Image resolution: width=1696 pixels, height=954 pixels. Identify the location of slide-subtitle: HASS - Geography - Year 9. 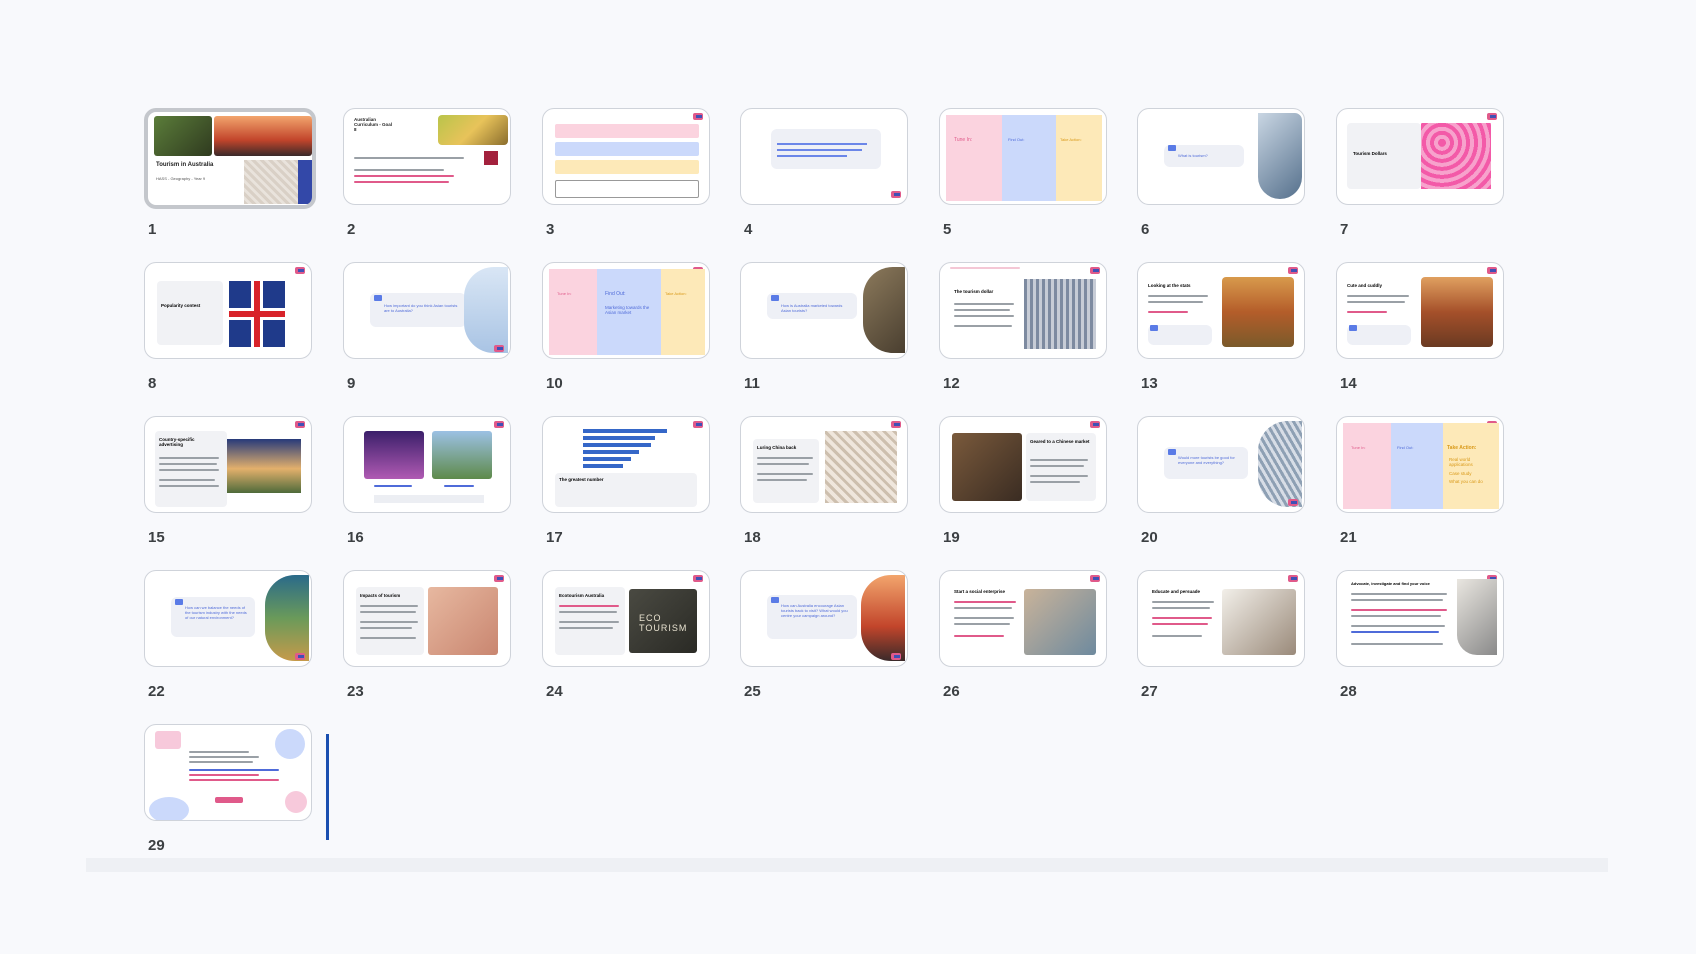
(181, 178).